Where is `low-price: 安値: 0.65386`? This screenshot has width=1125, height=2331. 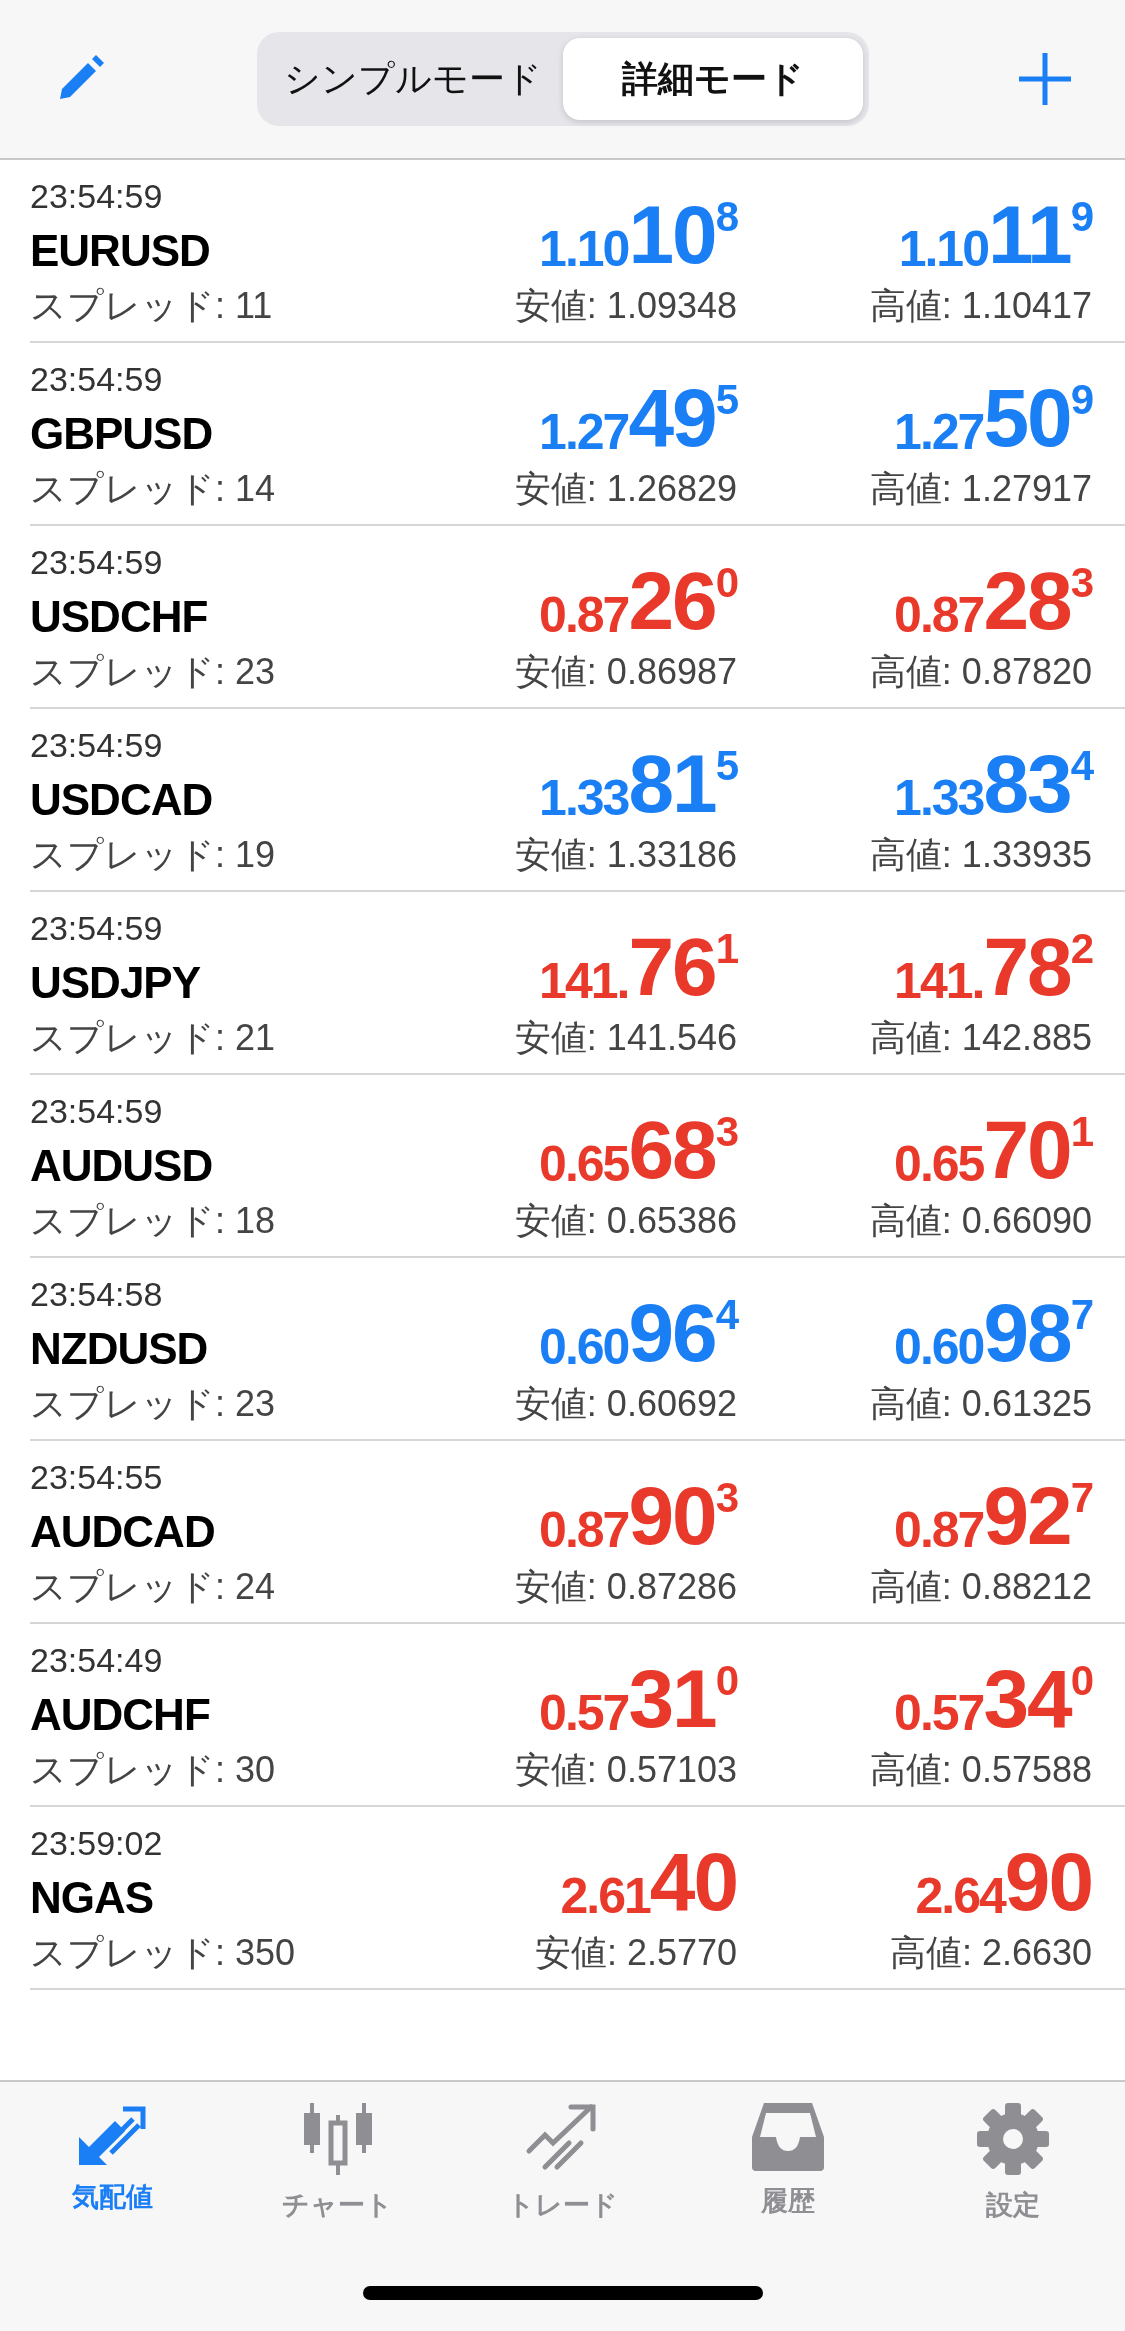 low-price: 安値: 0.65386 is located at coordinates (625, 1221).